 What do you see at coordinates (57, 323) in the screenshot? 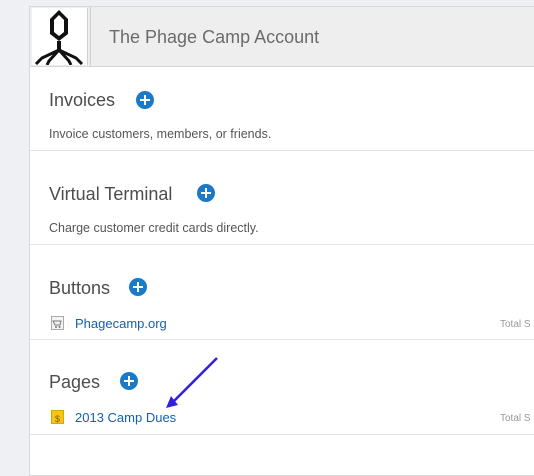
I see `cart-icon` at bounding box center [57, 323].